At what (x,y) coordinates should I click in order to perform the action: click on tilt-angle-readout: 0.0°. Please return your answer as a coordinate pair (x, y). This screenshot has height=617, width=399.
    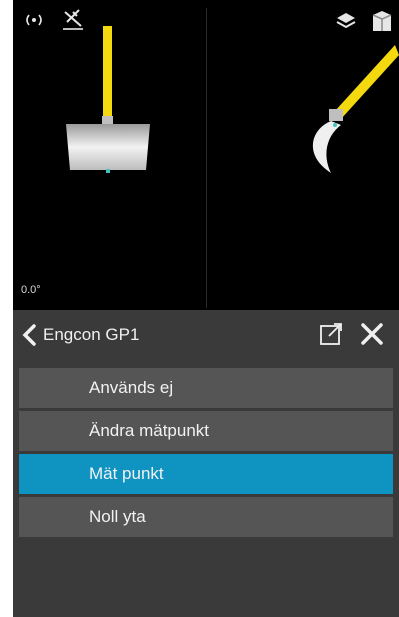
    Looking at the image, I should click on (31, 290).